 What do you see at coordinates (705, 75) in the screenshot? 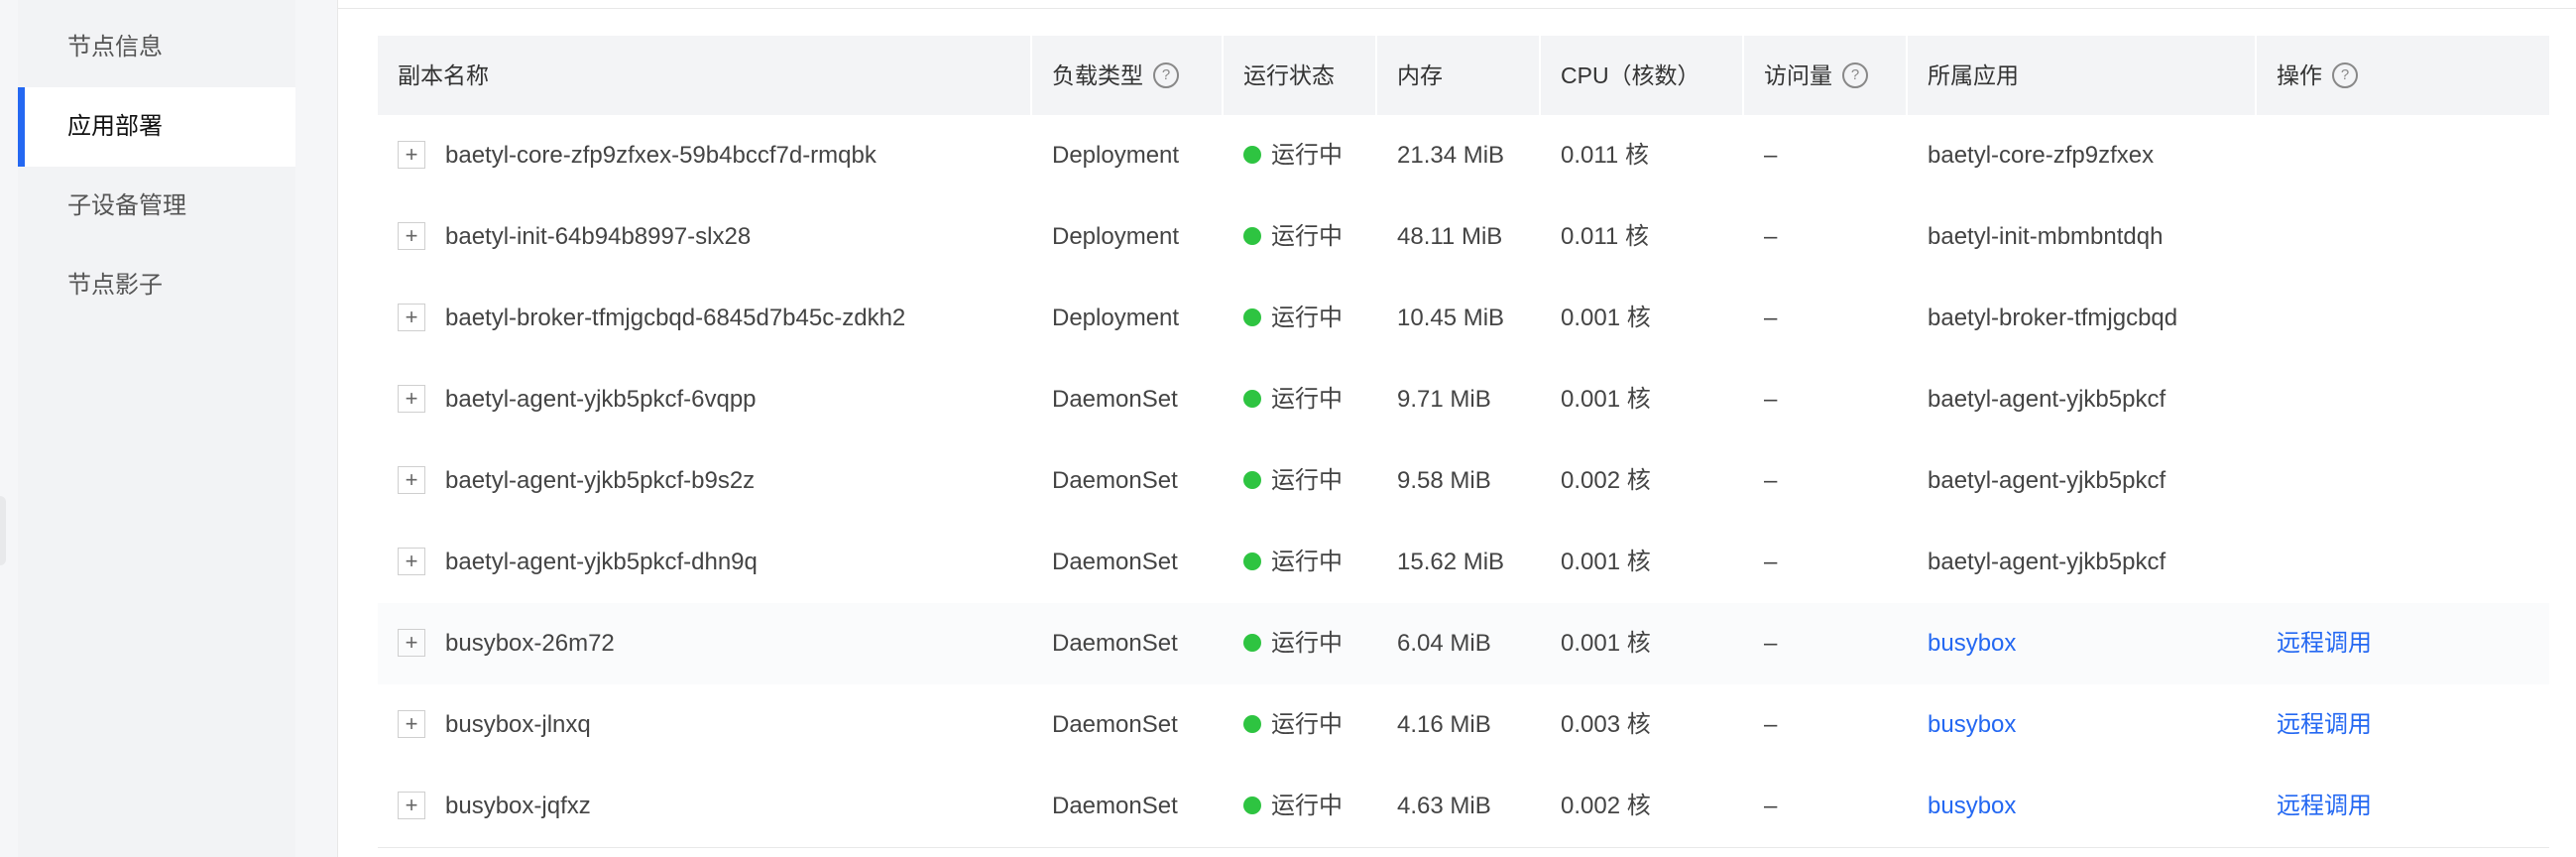
I see `column-header-name: 副本名称` at bounding box center [705, 75].